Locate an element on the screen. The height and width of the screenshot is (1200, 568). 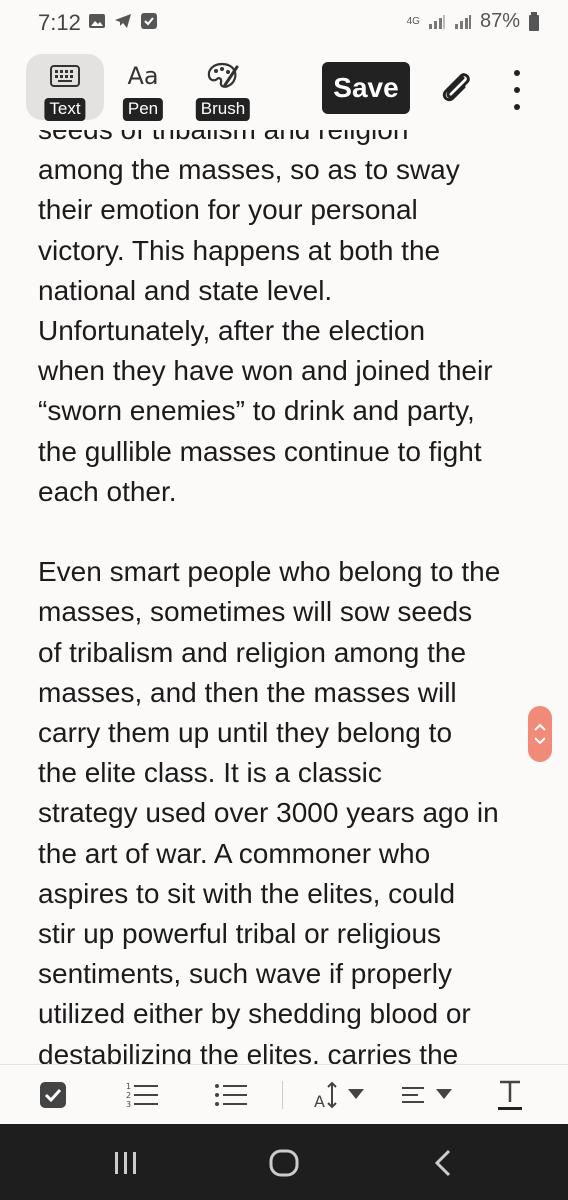
paragraph-line: when they have won and joined their is located at coordinates (265, 371).